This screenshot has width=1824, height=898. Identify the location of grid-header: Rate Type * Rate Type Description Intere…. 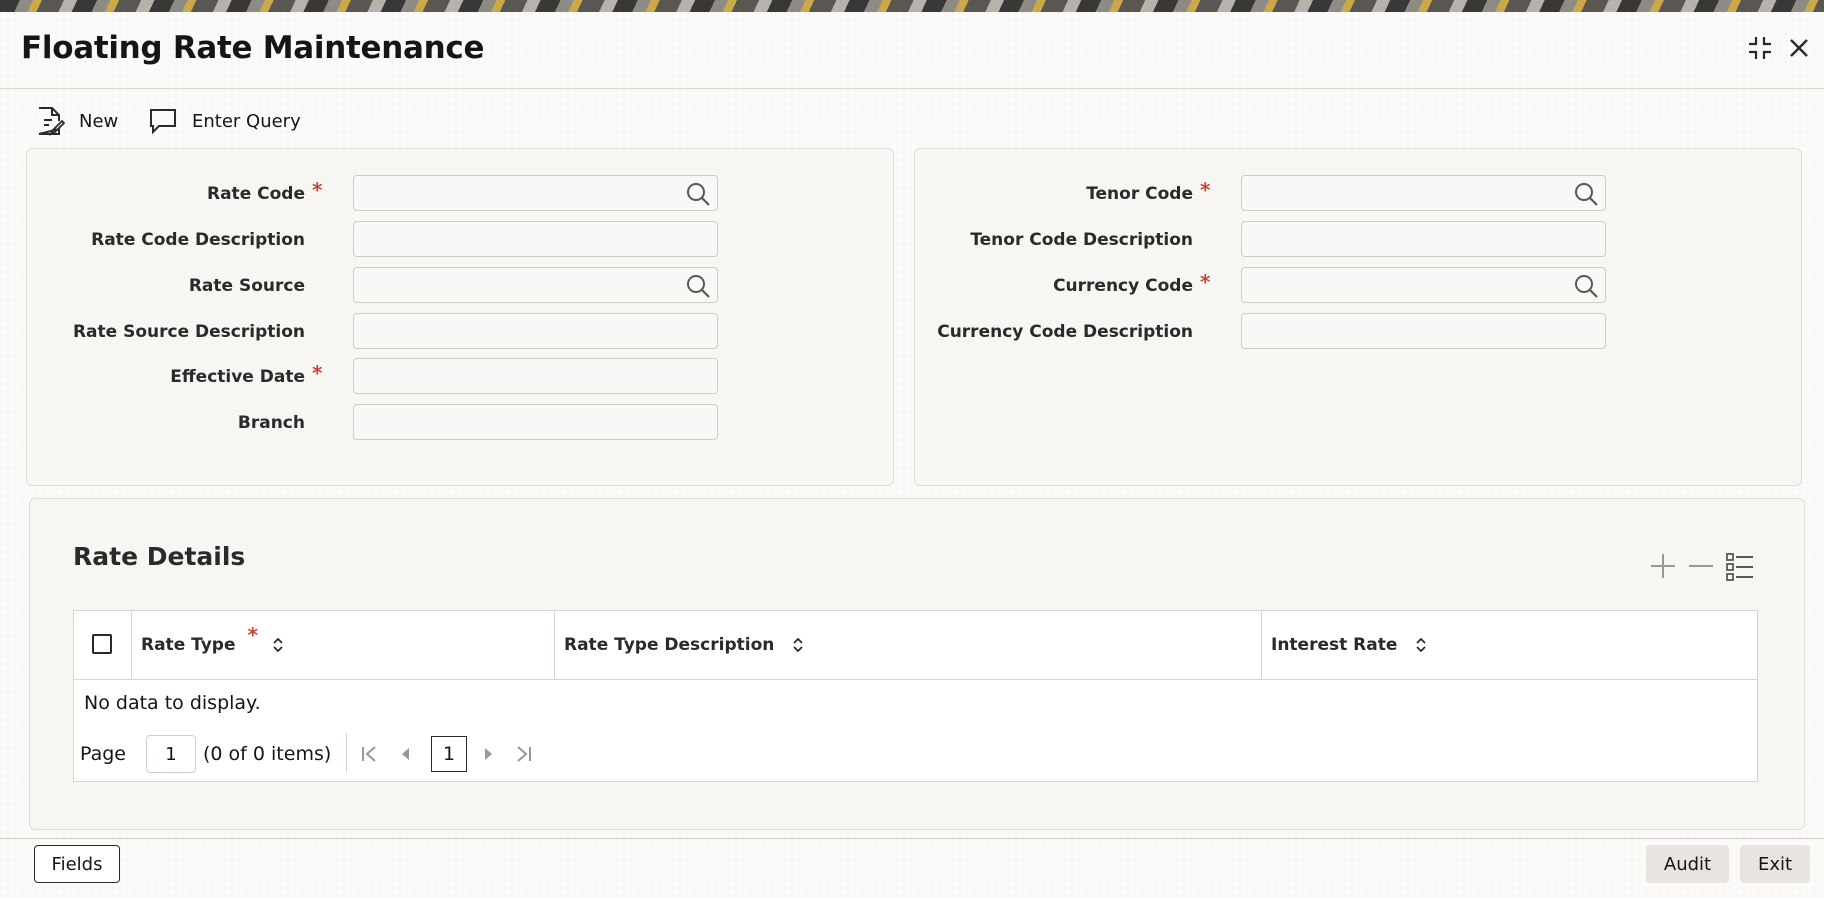
(915, 645).